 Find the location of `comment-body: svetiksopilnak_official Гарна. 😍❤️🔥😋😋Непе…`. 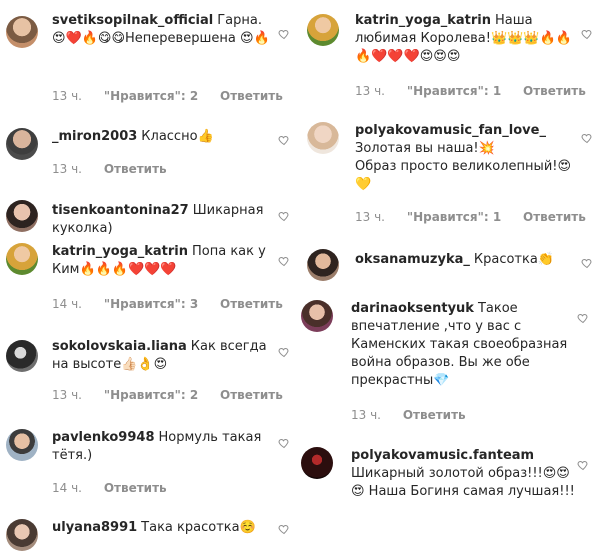

comment-body: svetiksopilnak_official Гарна. 😍❤️🔥😋😋Непе… is located at coordinates (161, 30).